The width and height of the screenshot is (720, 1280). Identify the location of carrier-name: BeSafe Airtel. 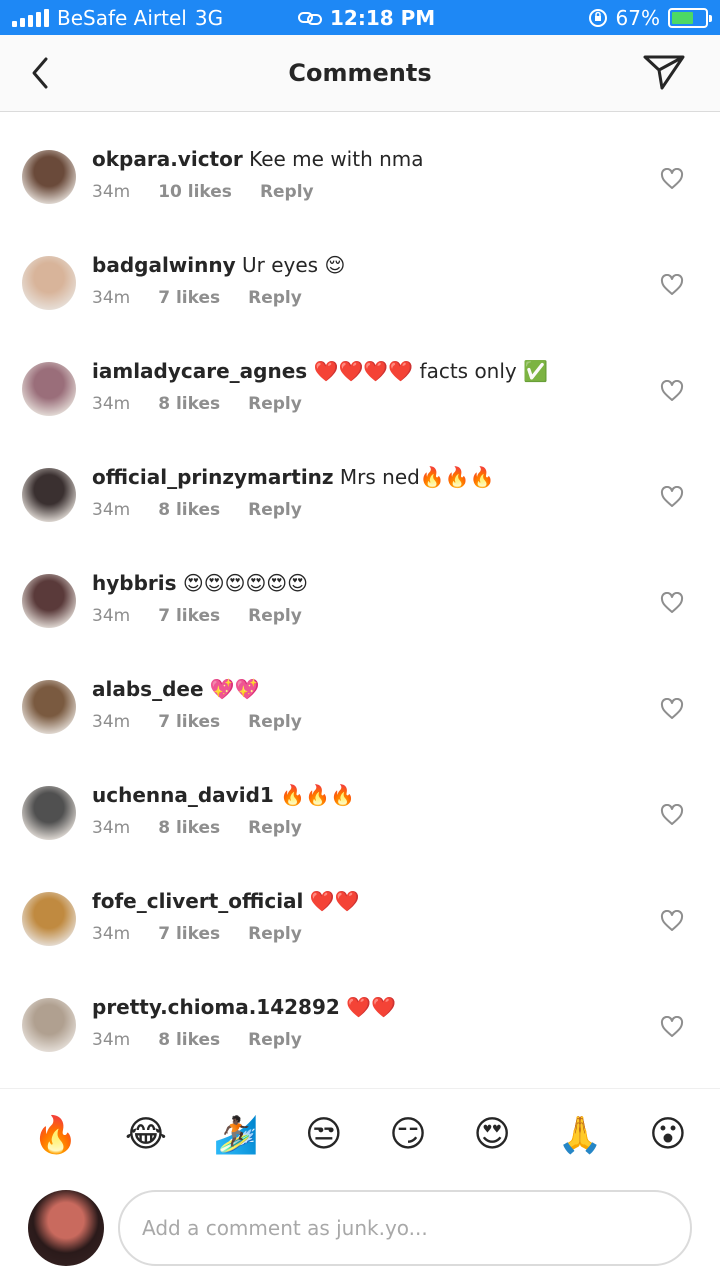
(122, 18).